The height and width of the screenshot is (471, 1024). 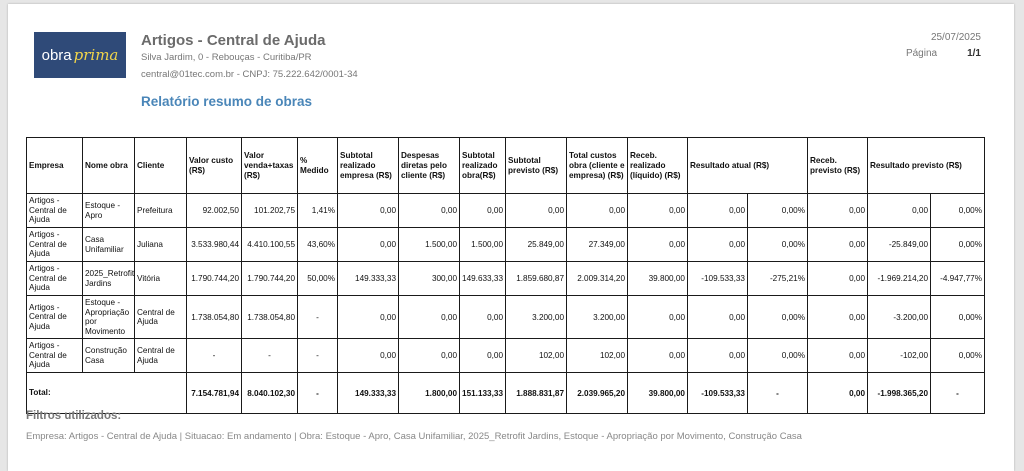 I want to click on logo-text-obra: obra, so click(x=56, y=55).